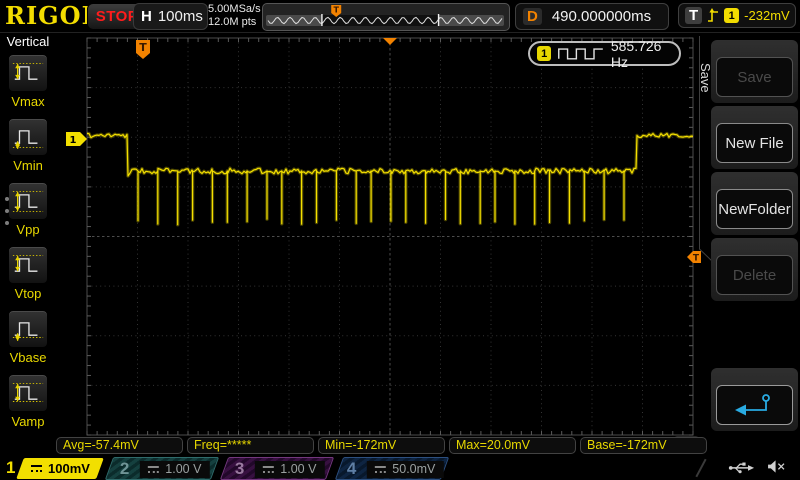 The width and height of the screenshot is (800, 480). I want to click on measure-avg: Avg=-57.4mV, so click(119, 445).